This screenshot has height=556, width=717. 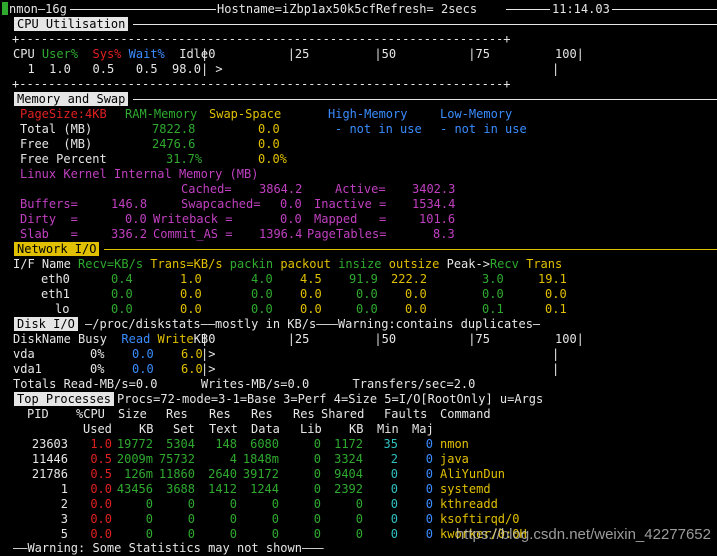 What do you see at coordinates (664, 9) in the screenshot?
I see `header-rule-end` at bounding box center [664, 9].